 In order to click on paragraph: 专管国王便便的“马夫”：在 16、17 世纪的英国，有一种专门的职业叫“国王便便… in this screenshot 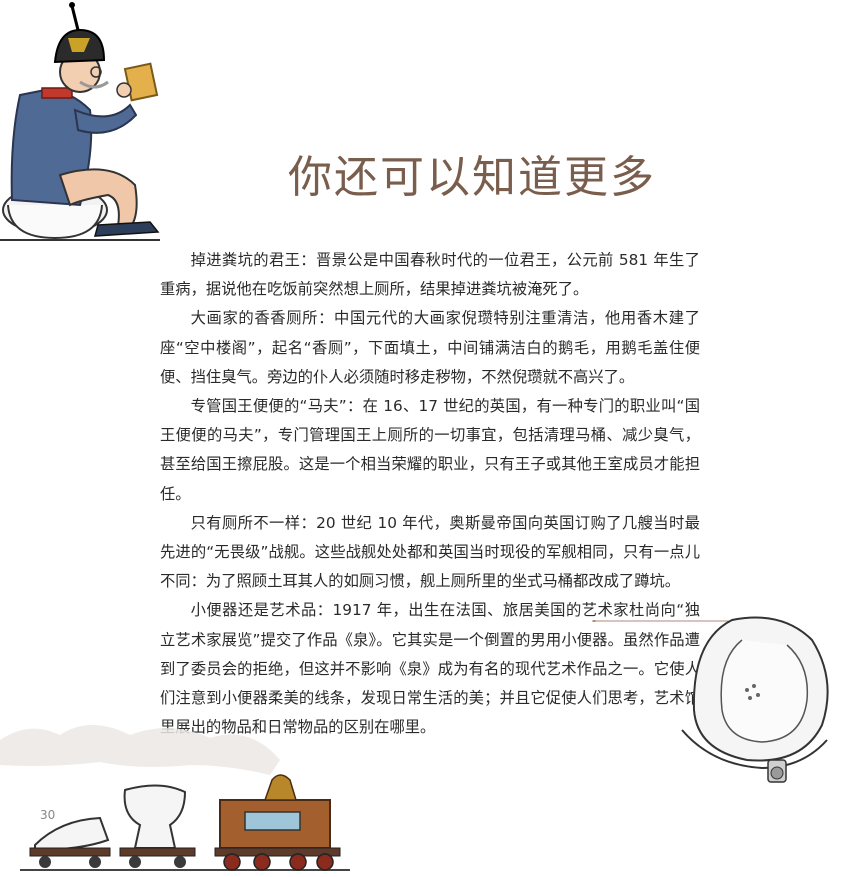, I will do `click(430, 450)`.